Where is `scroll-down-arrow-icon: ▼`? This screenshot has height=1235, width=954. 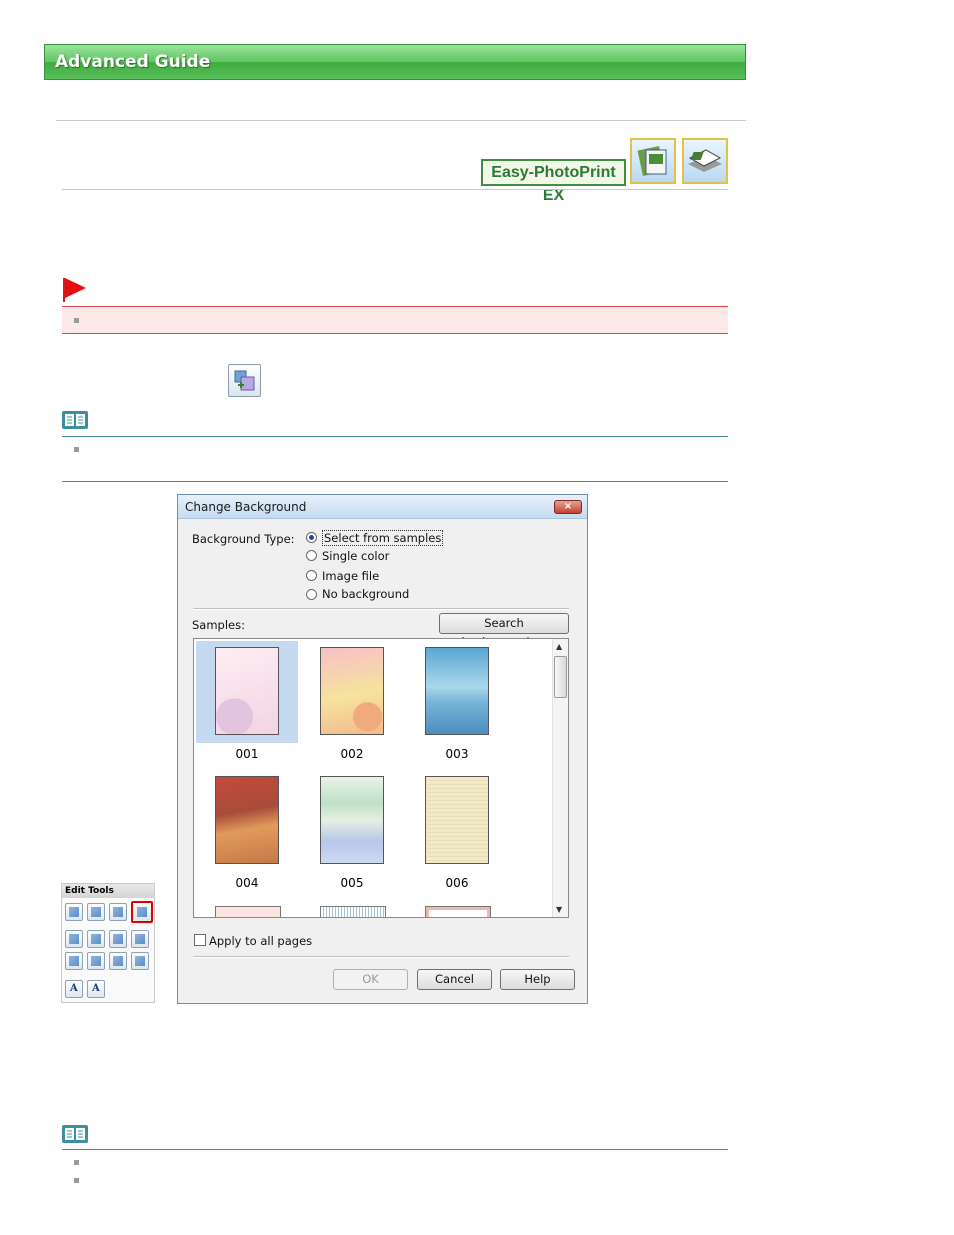 scroll-down-arrow-icon: ▼ is located at coordinates (559, 909).